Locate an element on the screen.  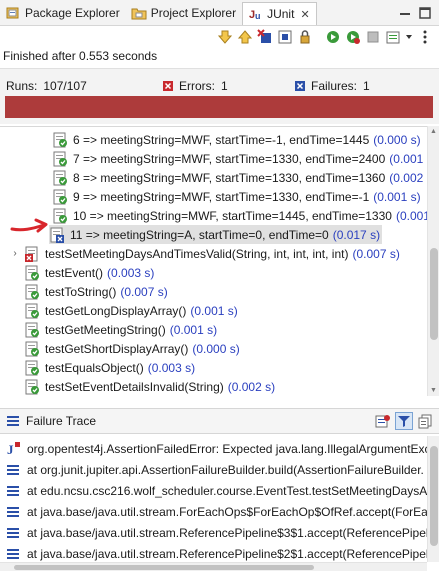
tab-project-explorer: Project Explorer is located at coordinates (184, 12).